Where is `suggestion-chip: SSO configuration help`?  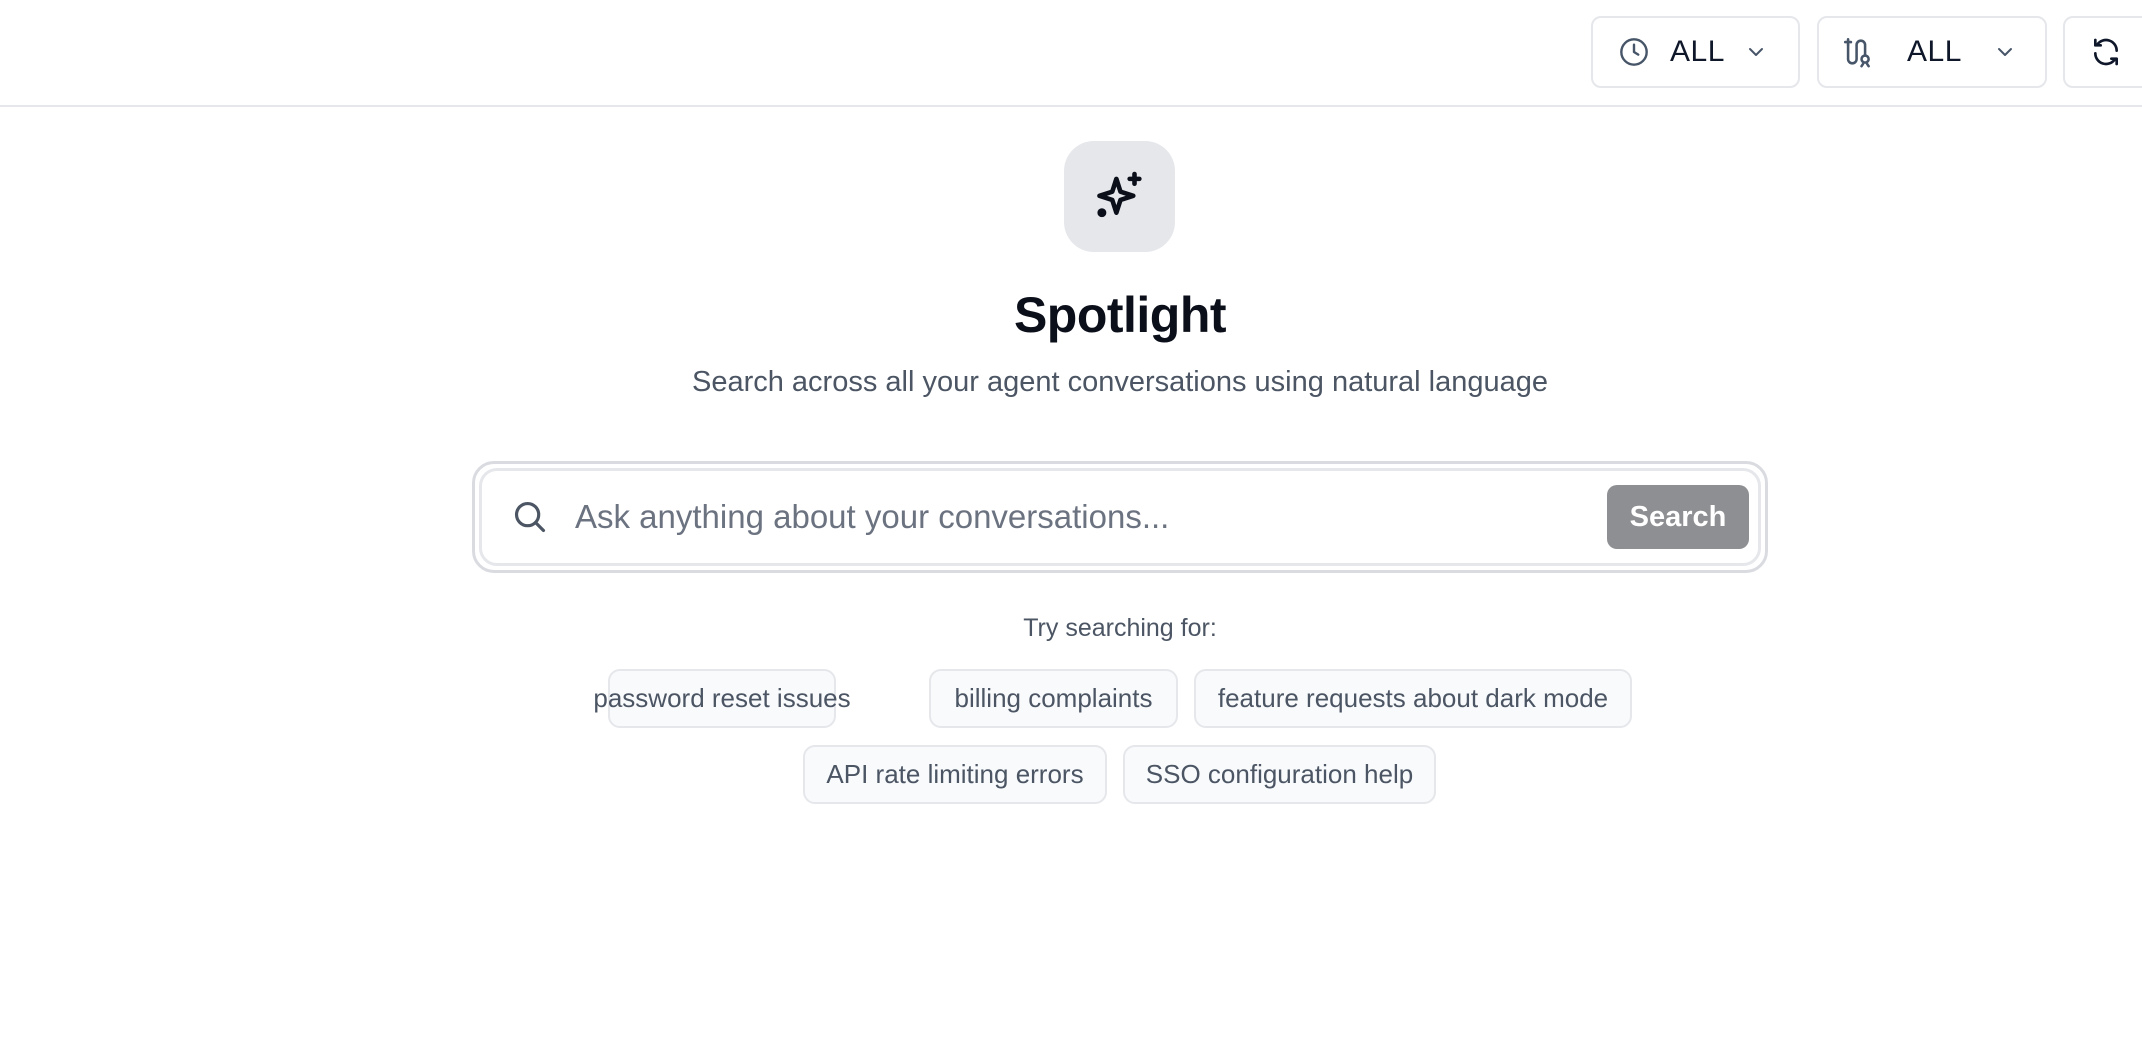 suggestion-chip: SSO configuration help is located at coordinates (1279, 774).